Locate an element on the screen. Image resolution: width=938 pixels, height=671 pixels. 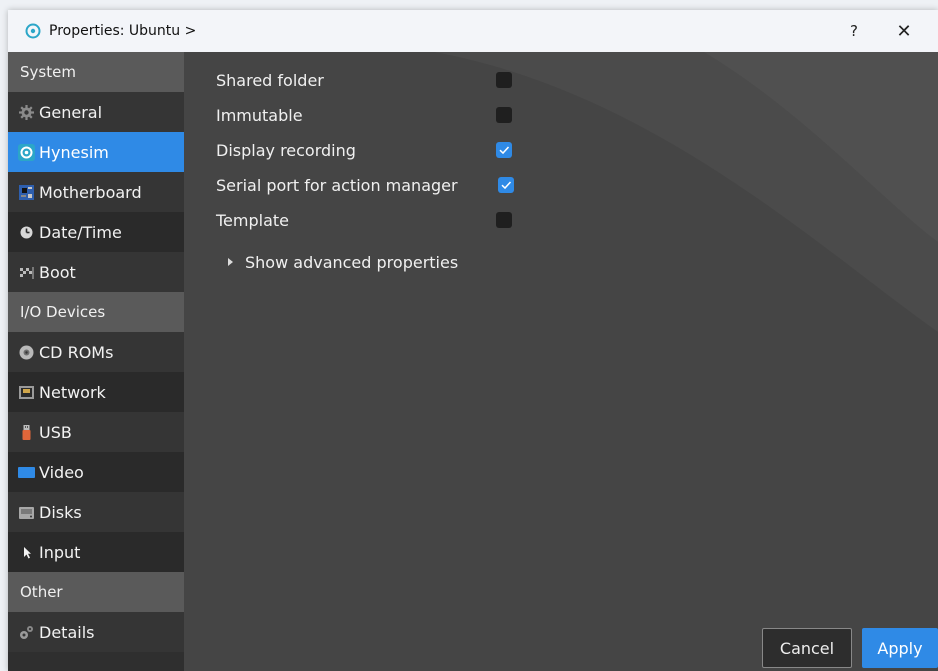
section-header-other: Other is located at coordinates (96, 592).